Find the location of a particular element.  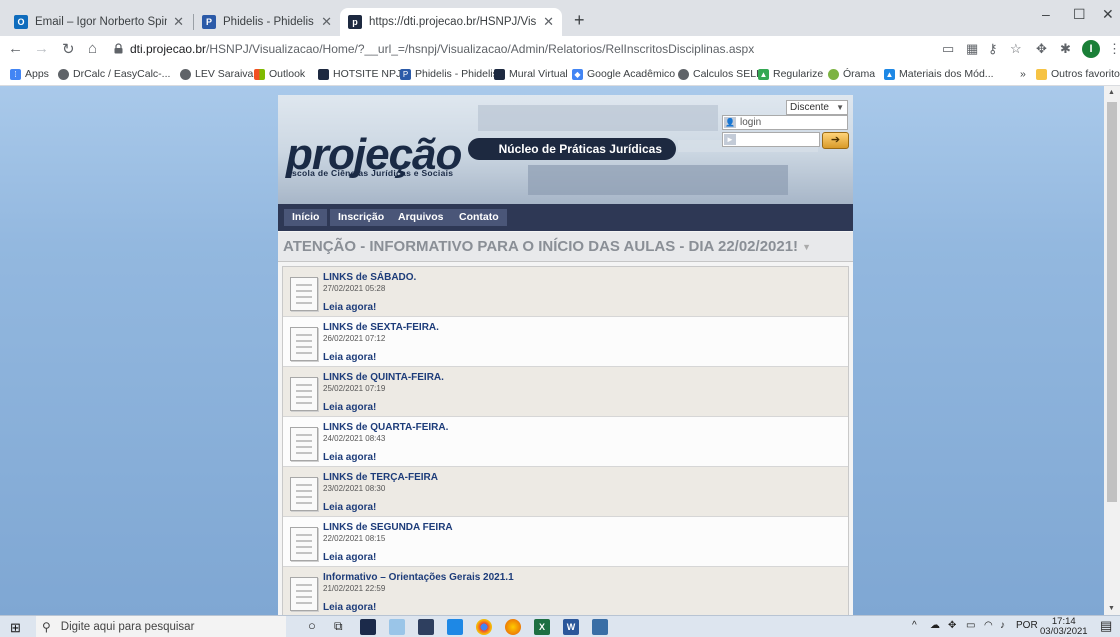

profile-avatar: I is located at coordinates (1091, 49).